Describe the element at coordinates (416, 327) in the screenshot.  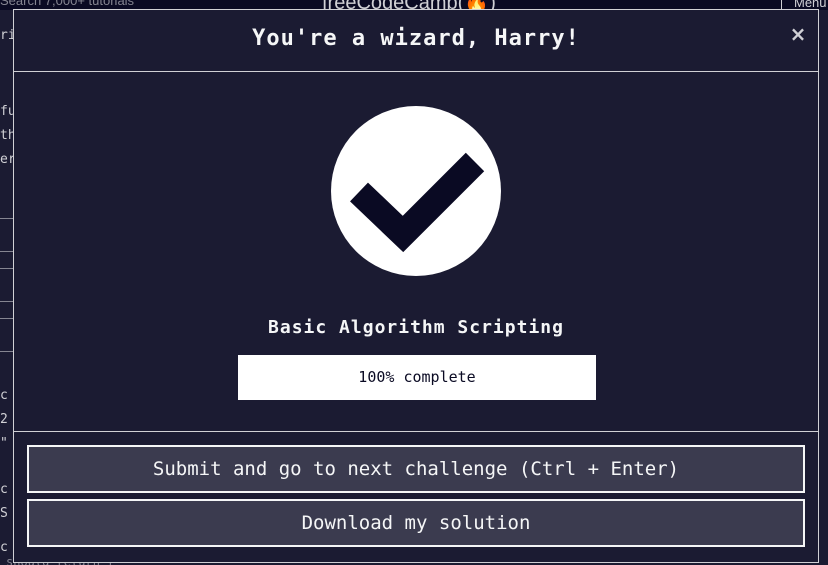
I see `block-title: Basic Algorithm Scripting` at that location.